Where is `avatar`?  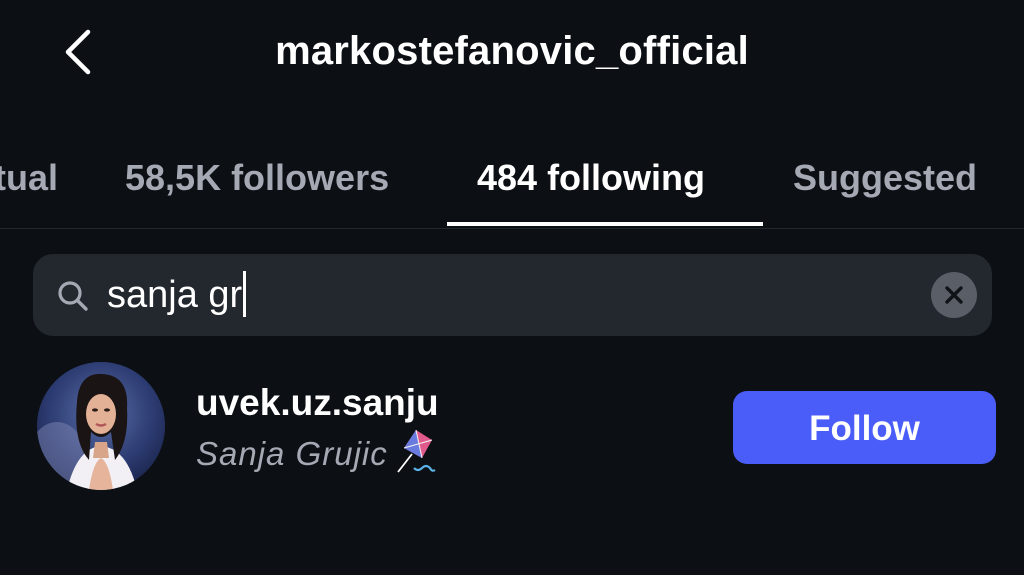
avatar is located at coordinates (101, 426).